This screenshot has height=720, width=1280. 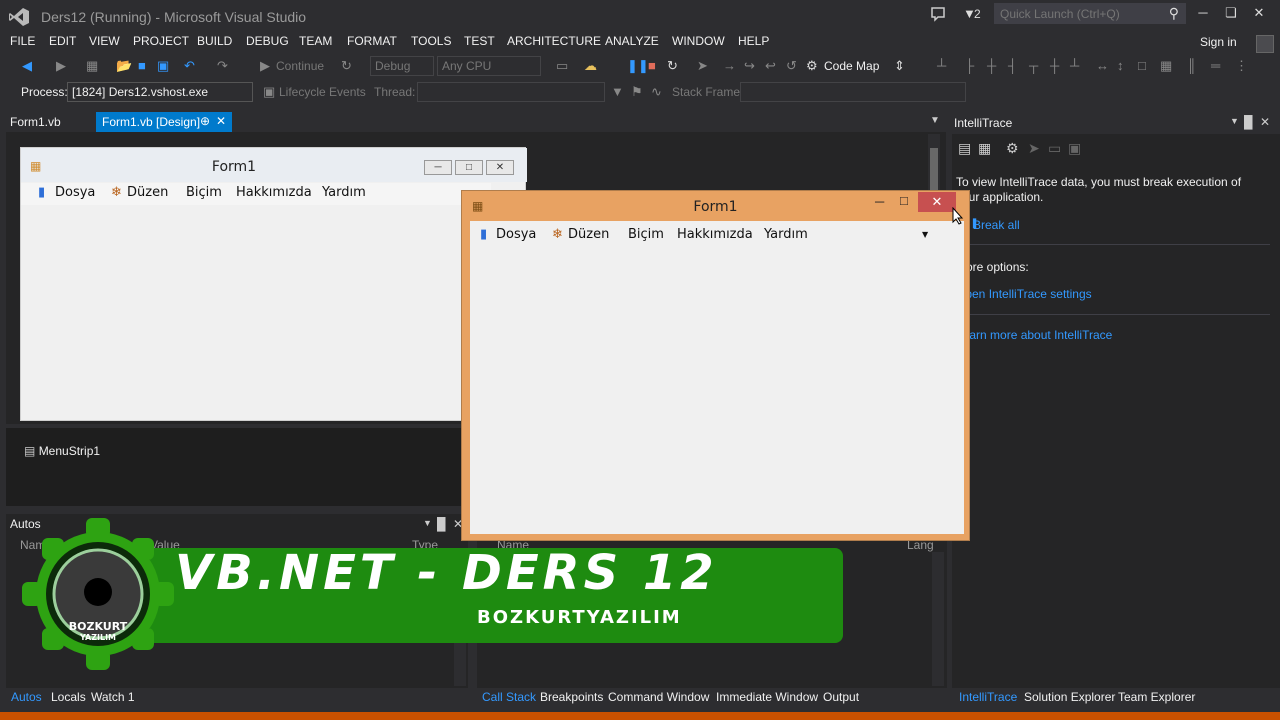 I want to click on designer-menustrip: ▮ Dosya ❄ Düzen Biçim Hakkımızda Yardım, so click(x=256, y=194).